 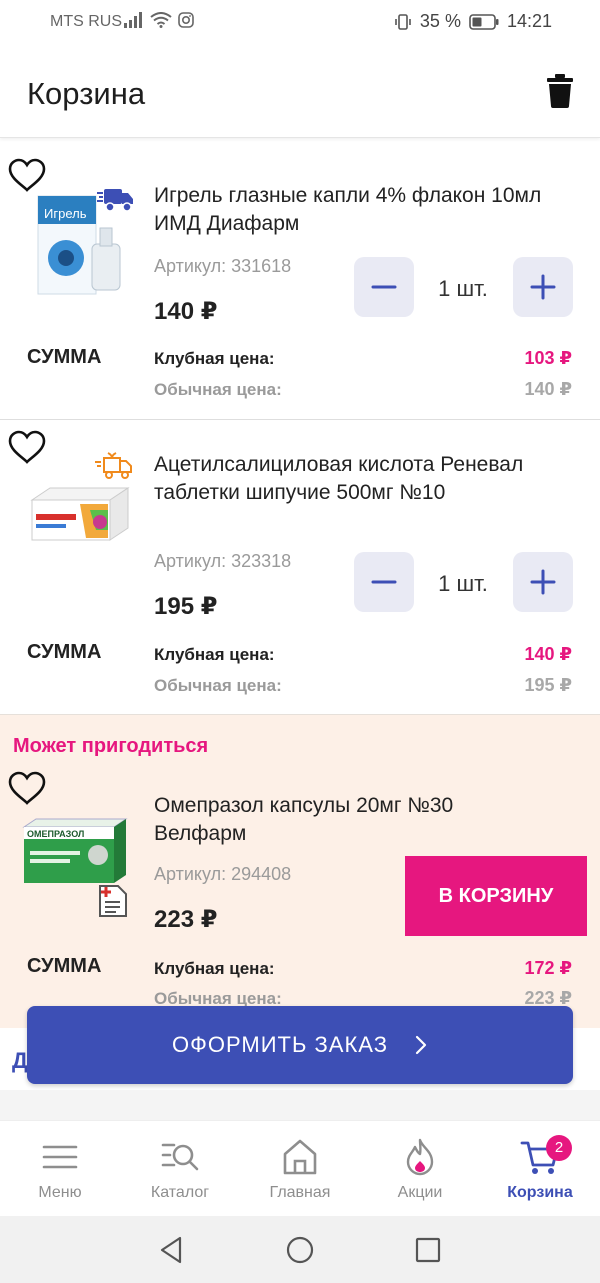 I want to click on nav-item-cart: 2 Корзина, so click(x=540, y=1169).